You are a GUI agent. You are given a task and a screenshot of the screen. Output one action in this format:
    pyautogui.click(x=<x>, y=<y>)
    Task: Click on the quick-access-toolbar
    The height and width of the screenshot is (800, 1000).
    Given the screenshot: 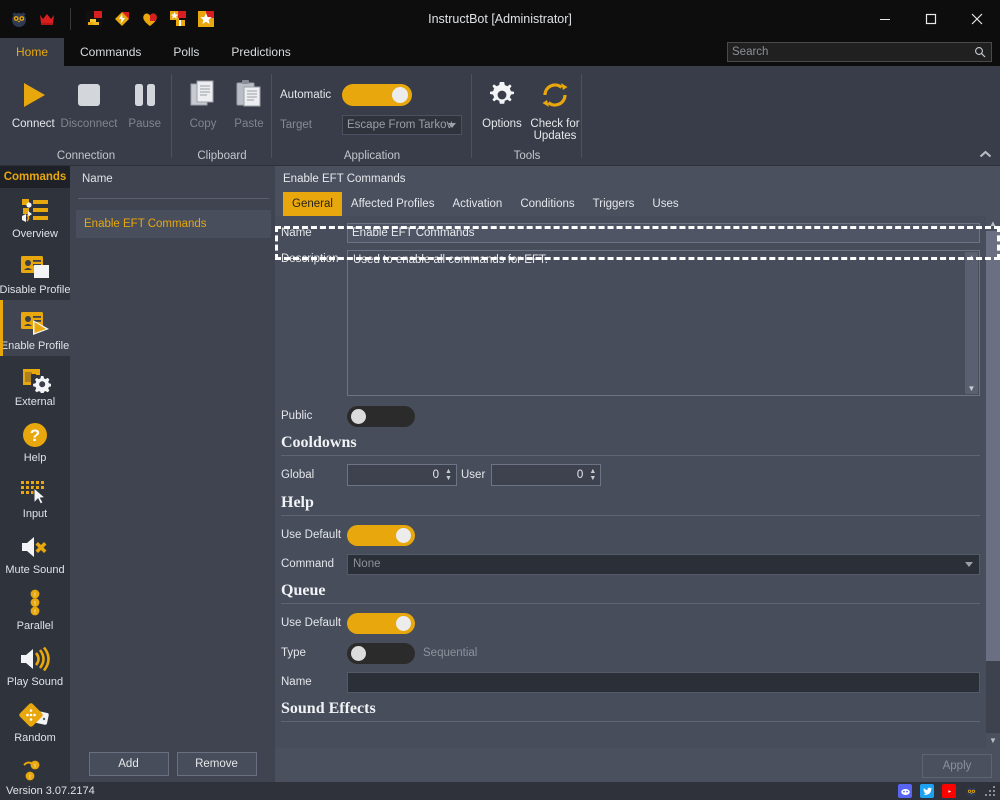 What is the action you would take?
    pyautogui.click(x=108, y=19)
    